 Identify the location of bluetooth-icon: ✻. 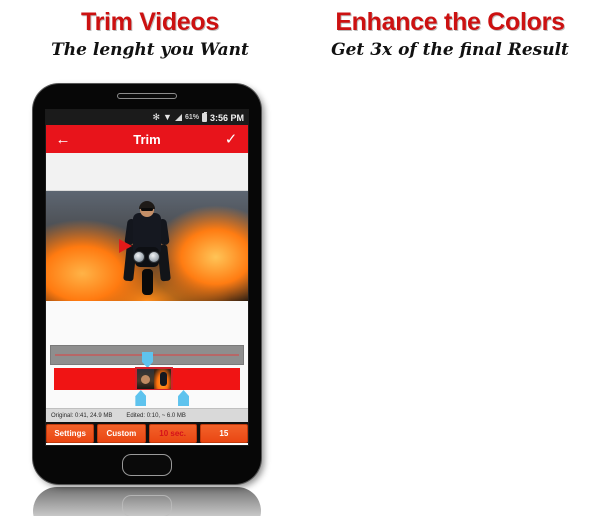
(156, 117).